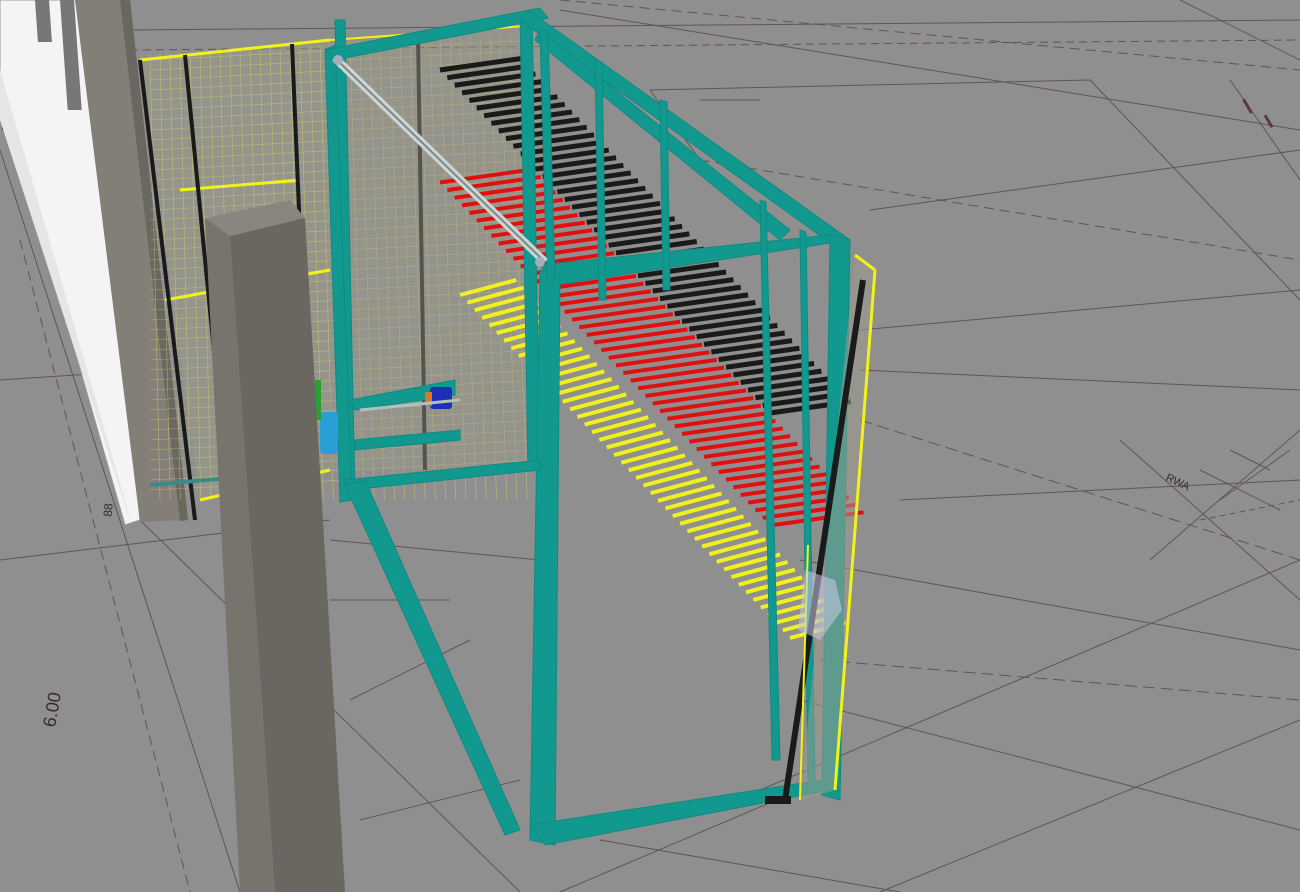 The image size is (1300, 892). I want to click on area-label: RWA, so click(1178, 483).